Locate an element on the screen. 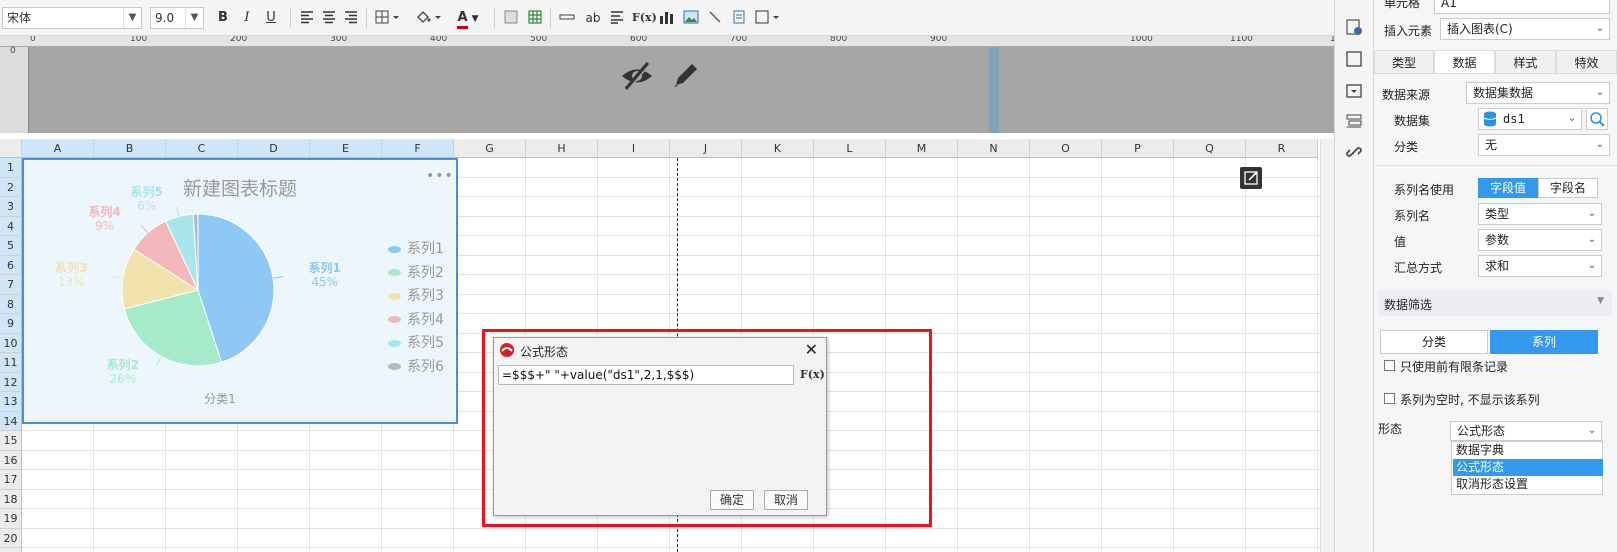 The image size is (1617, 552). legend-item: 系列3 is located at coordinates (416, 294).